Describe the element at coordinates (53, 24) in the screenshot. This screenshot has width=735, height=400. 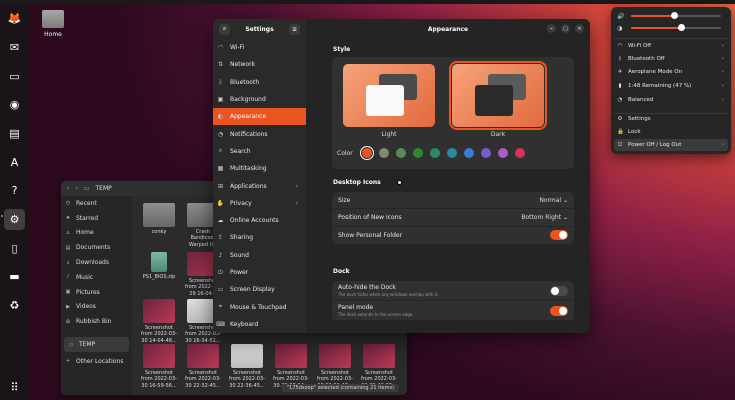
I see `desktop-home-icon: Home` at that location.